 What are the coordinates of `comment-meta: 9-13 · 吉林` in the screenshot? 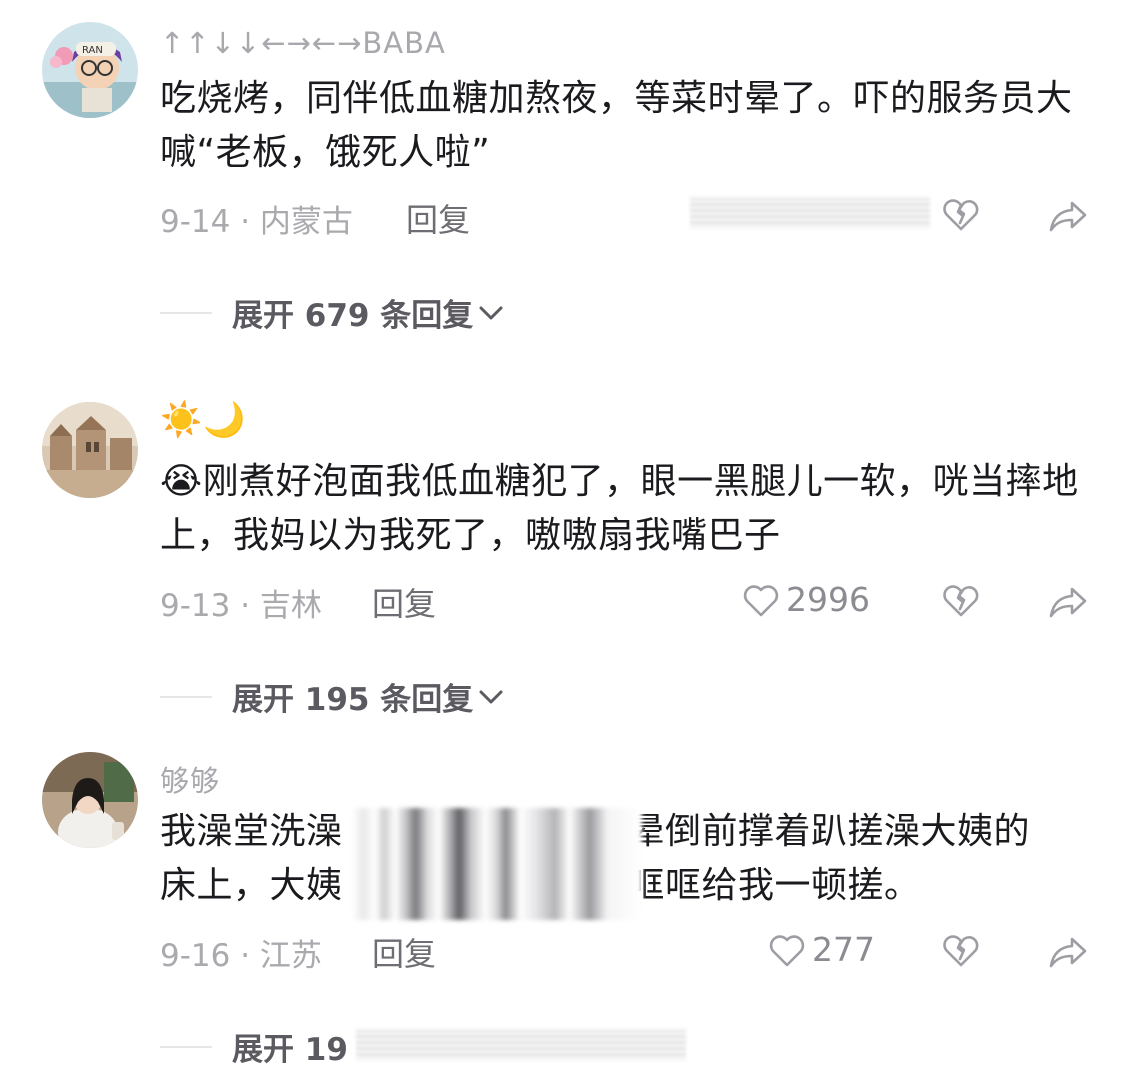 It's located at (241, 606).